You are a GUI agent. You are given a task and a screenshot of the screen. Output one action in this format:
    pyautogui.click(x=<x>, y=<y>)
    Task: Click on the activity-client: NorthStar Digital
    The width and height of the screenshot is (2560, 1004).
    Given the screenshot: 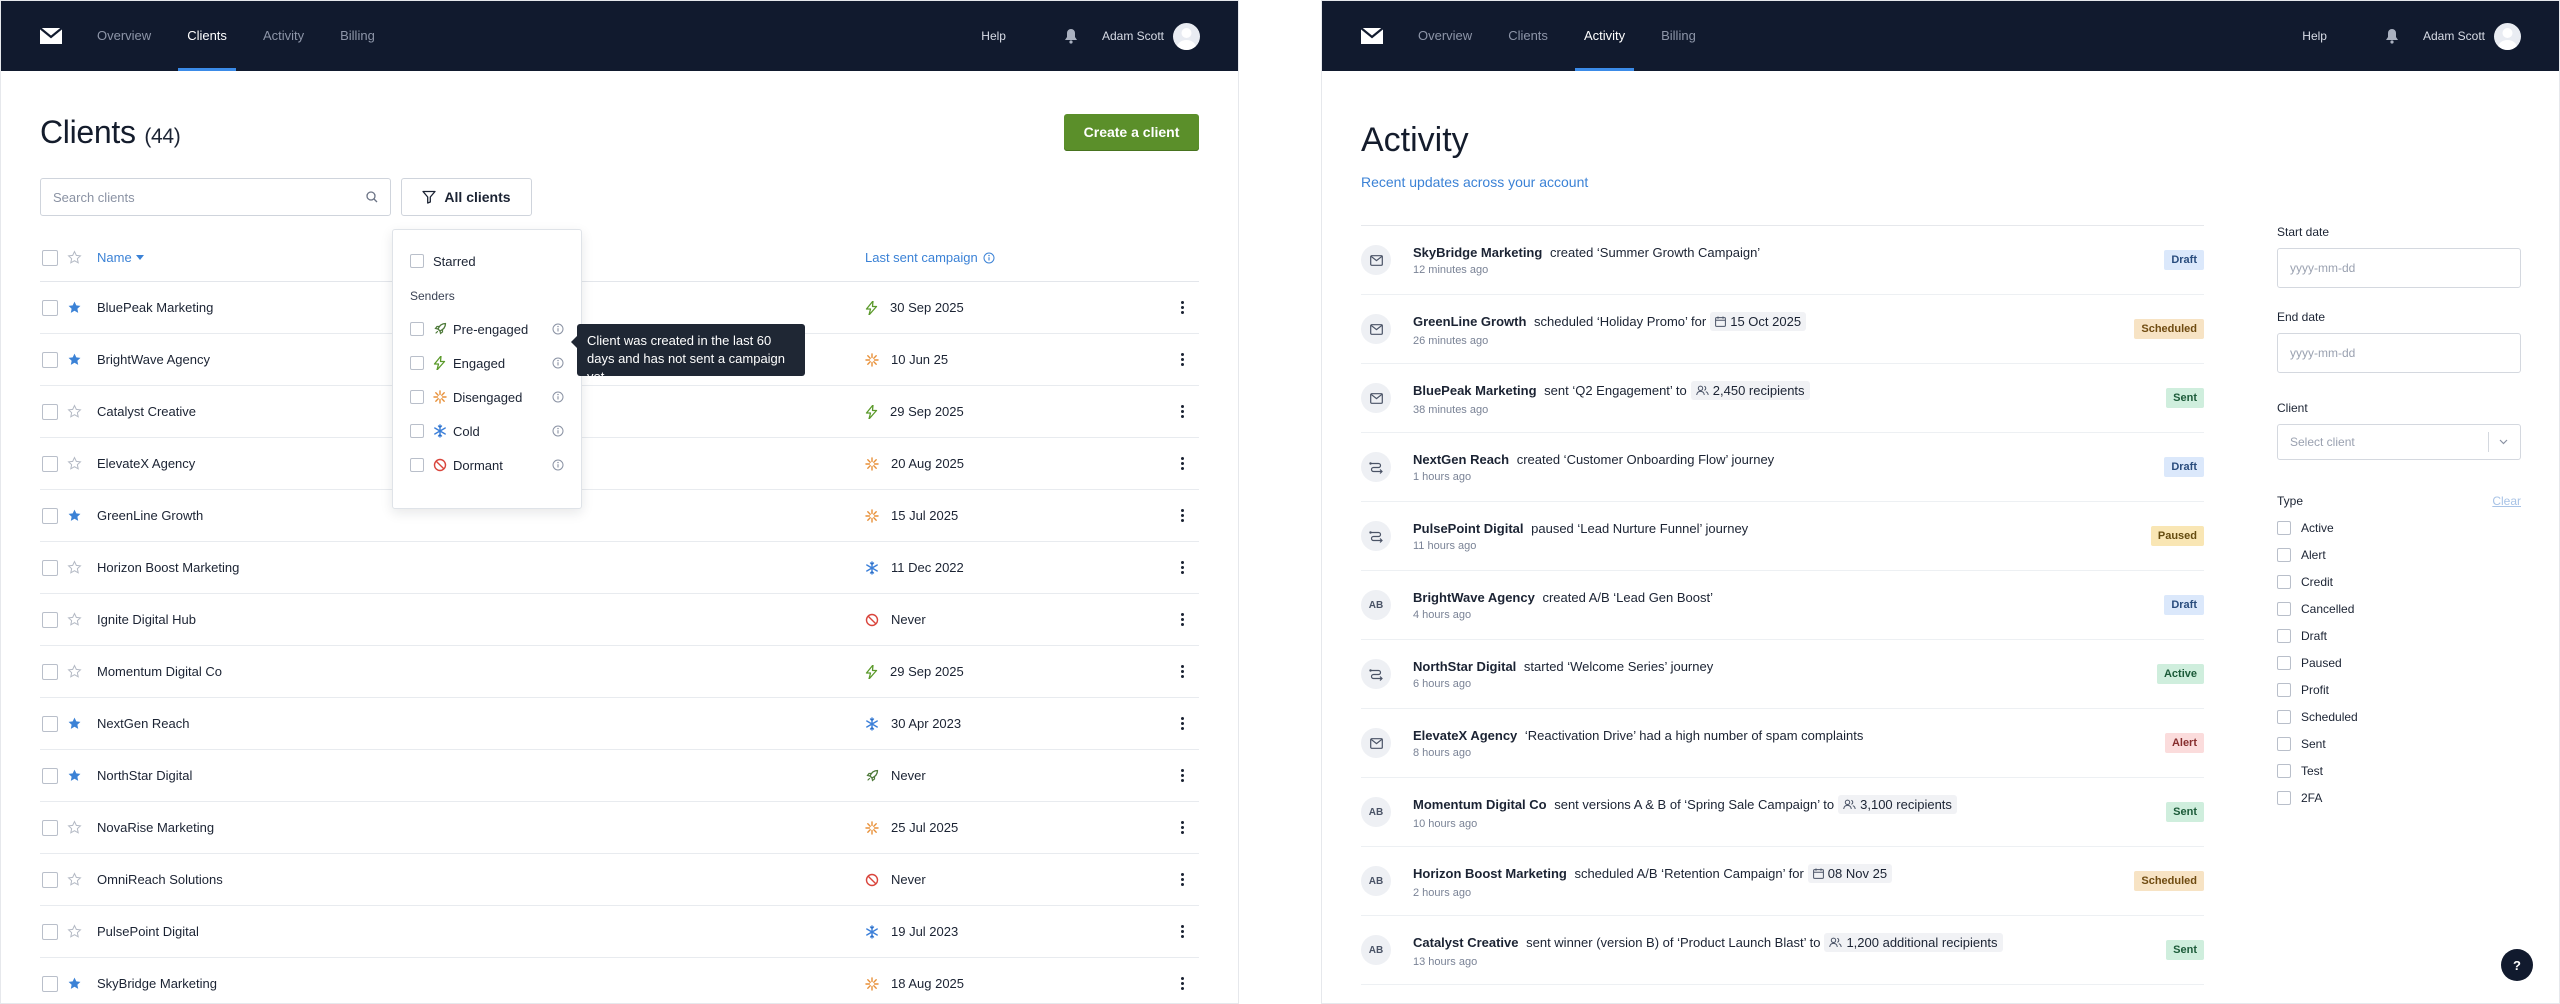 What is the action you would take?
    pyautogui.click(x=1464, y=666)
    